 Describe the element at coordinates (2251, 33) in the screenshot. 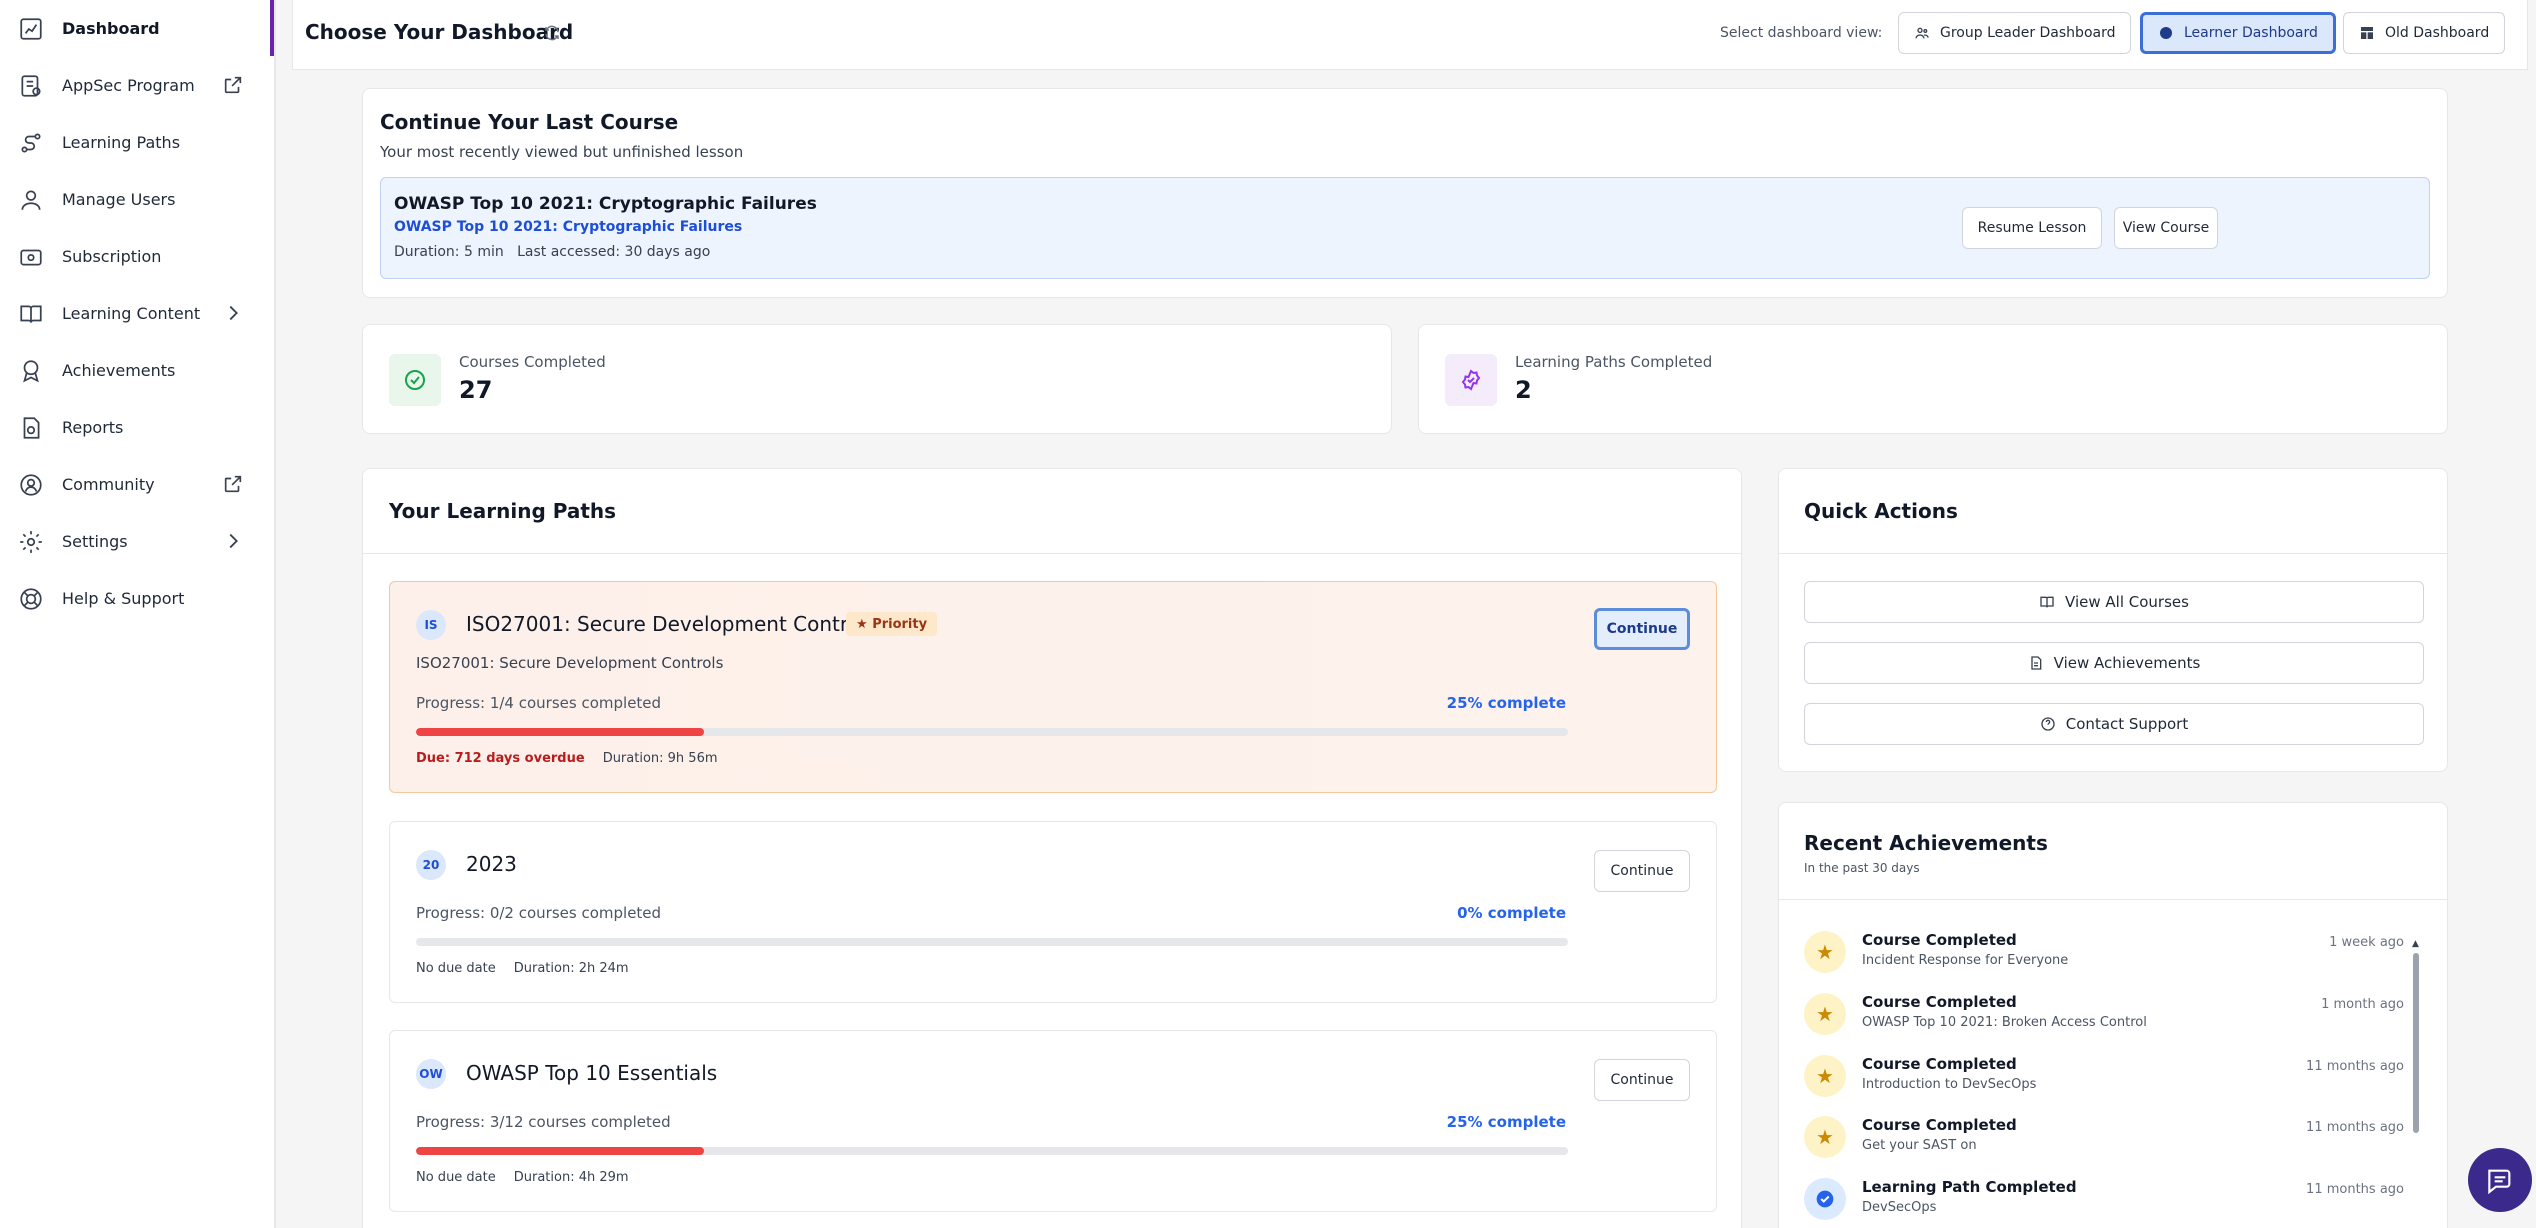

I see `button-label: Learner Dashboard` at that location.